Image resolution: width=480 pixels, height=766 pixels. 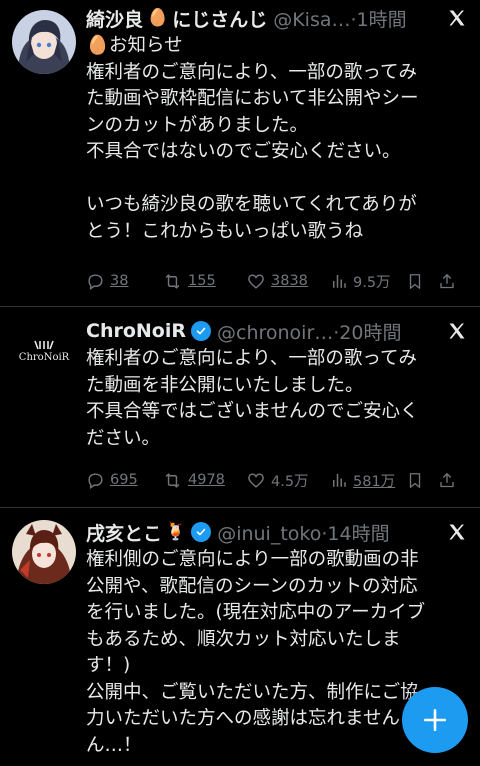 I want to click on egg-emoji: 🥚, so click(x=158, y=18).